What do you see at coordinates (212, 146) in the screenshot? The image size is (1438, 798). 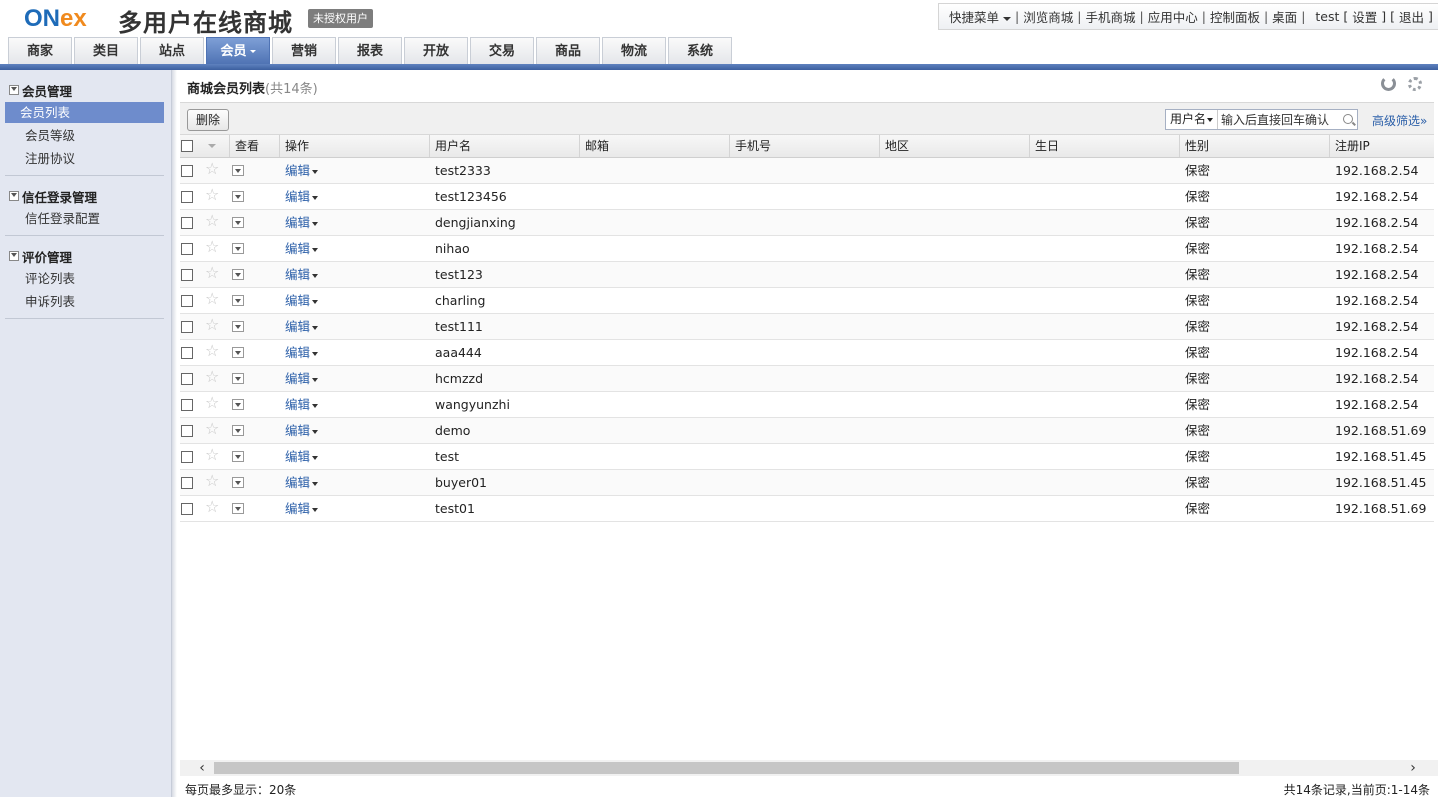 I see `chevron-down-icon` at bounding box center [212, 146].